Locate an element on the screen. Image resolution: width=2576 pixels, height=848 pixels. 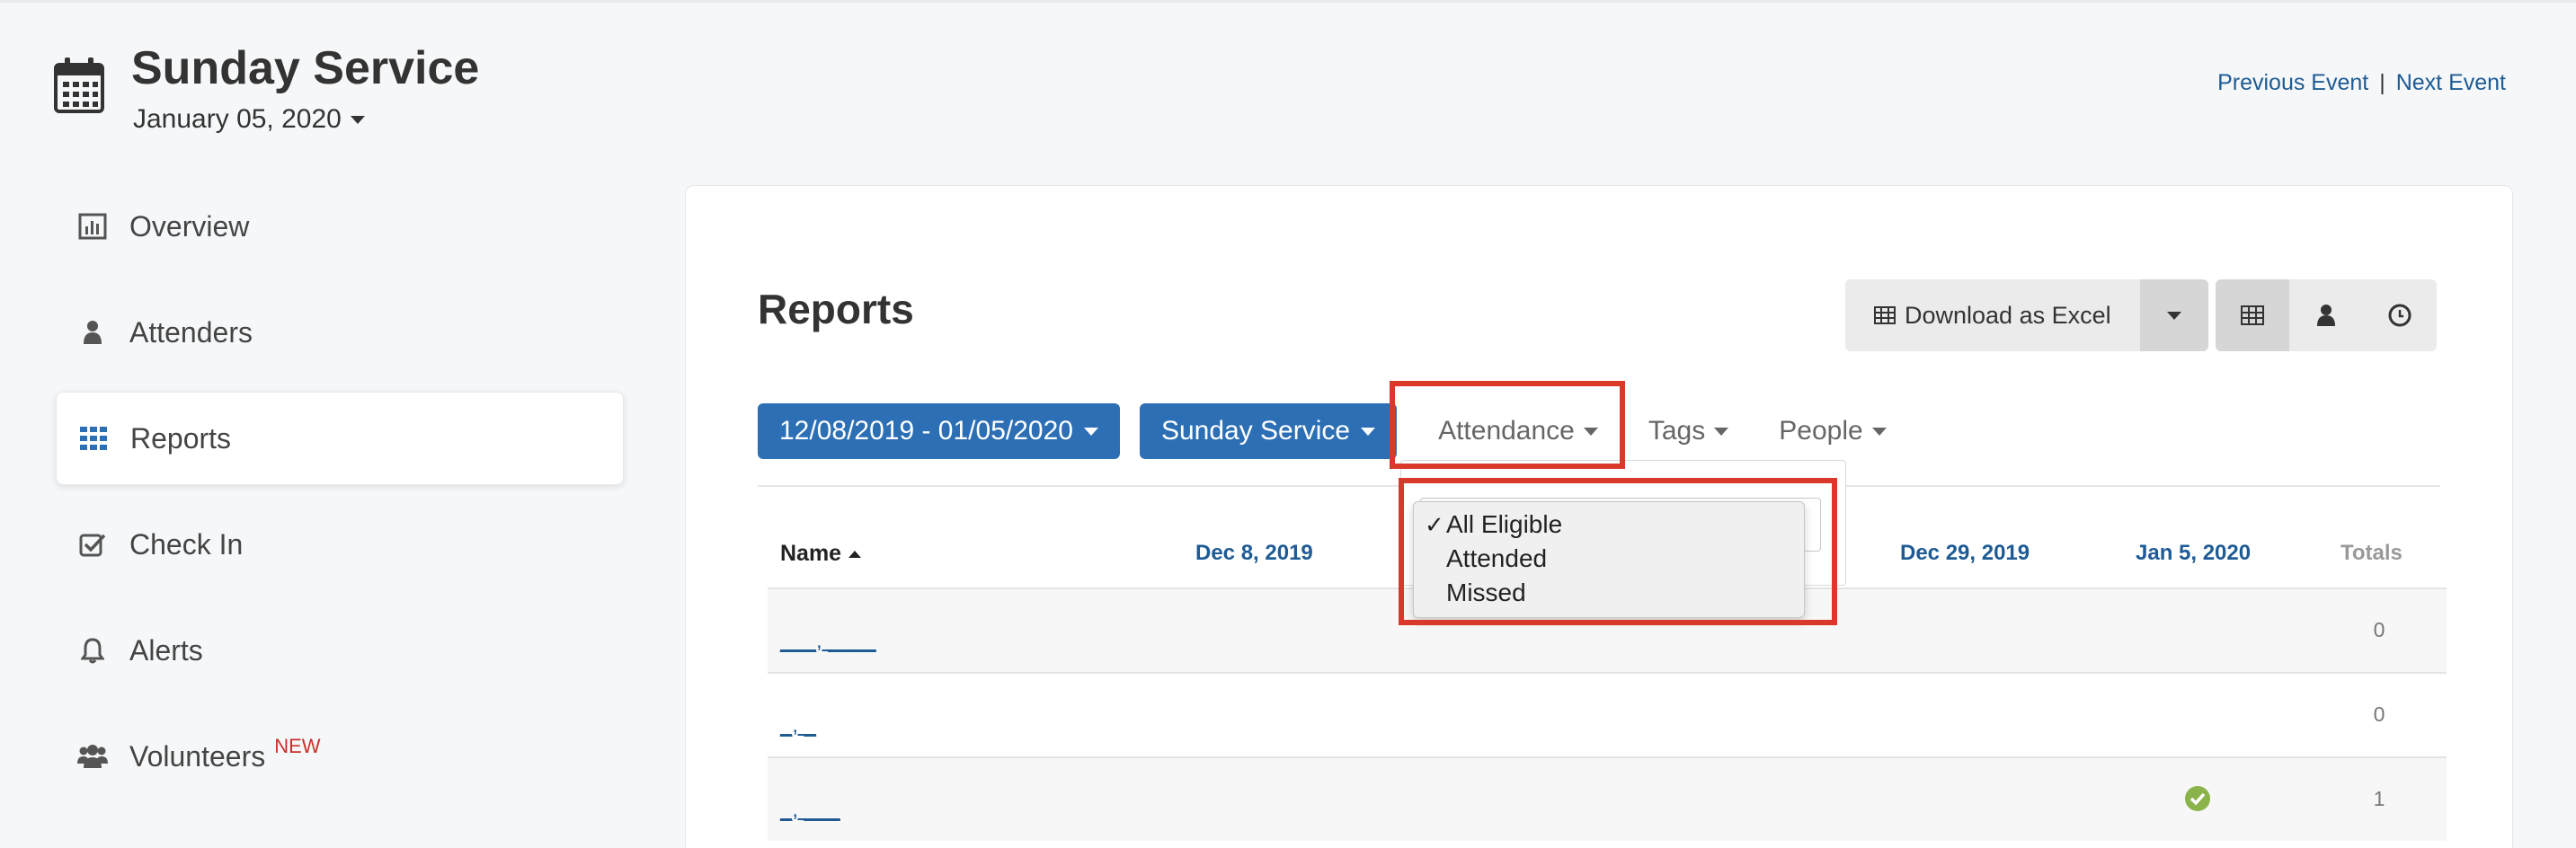
event-navigation: Previous Event | Next Event is located at coordinates (2361, 83).